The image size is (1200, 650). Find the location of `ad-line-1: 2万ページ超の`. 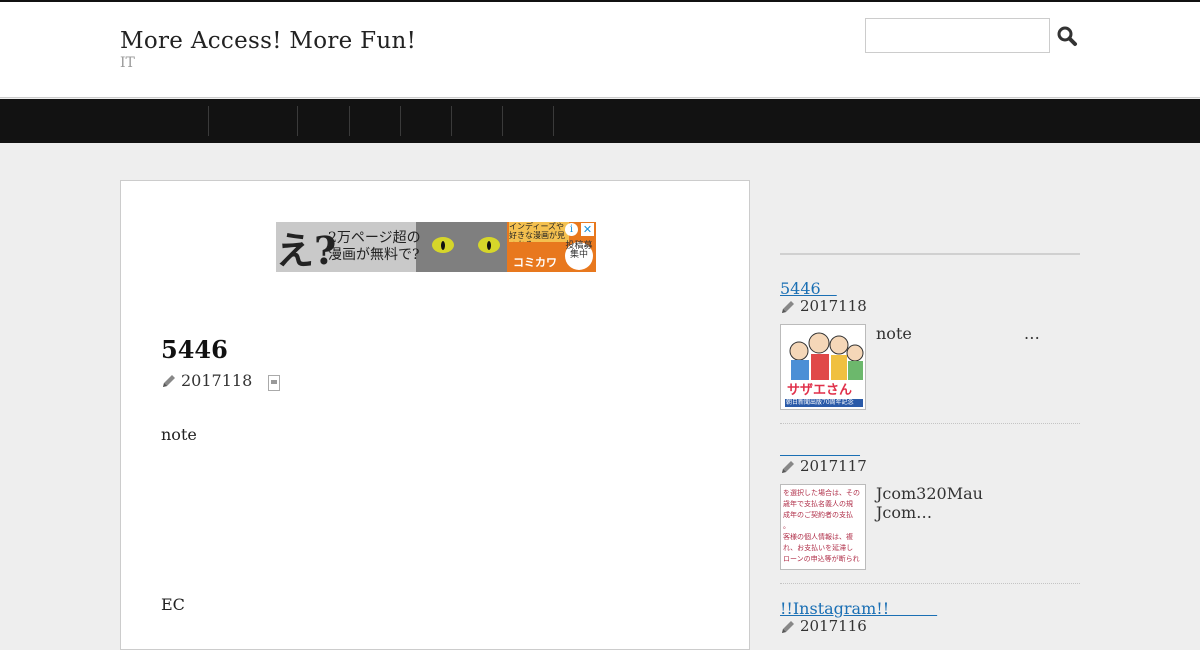

ad-line-1: 2万ページ超の is located at coordinates (374, 238).